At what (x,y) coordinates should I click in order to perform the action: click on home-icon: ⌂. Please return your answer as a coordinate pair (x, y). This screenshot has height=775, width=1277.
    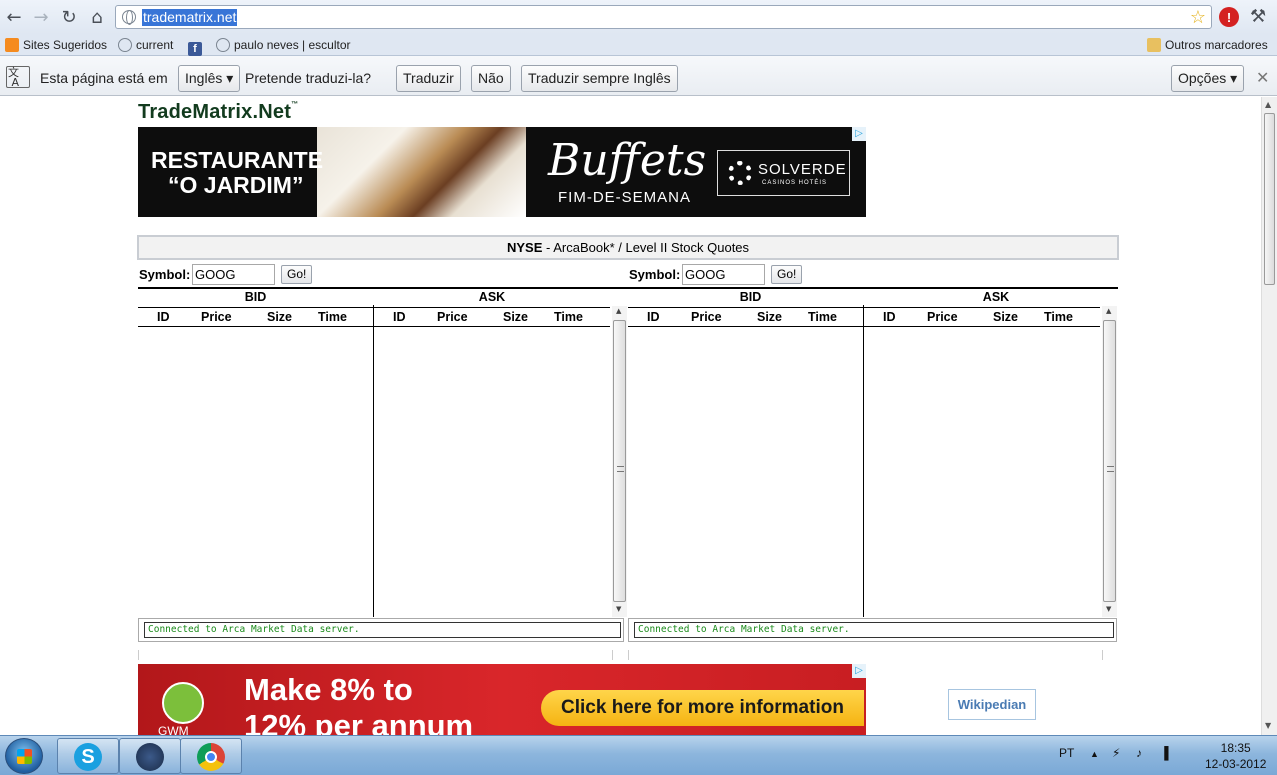
    Looking at the image, I should click on (97, 17).